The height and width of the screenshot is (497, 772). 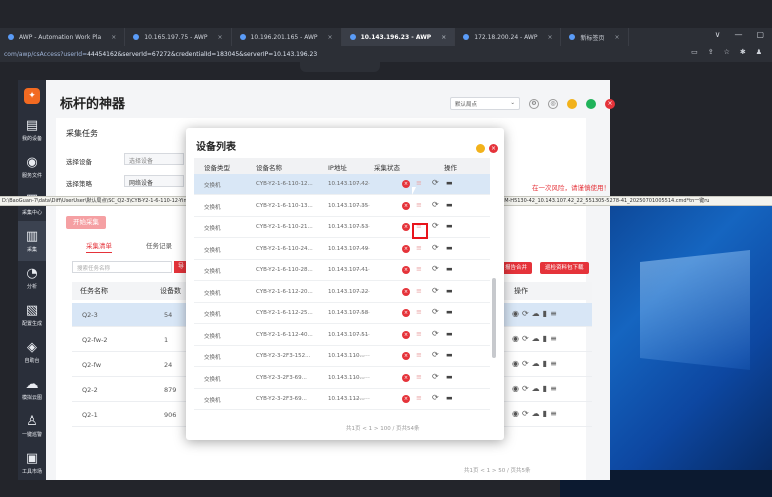 I want to click on nav-item: ▤ 我的设备, so click(x=32, y=130).